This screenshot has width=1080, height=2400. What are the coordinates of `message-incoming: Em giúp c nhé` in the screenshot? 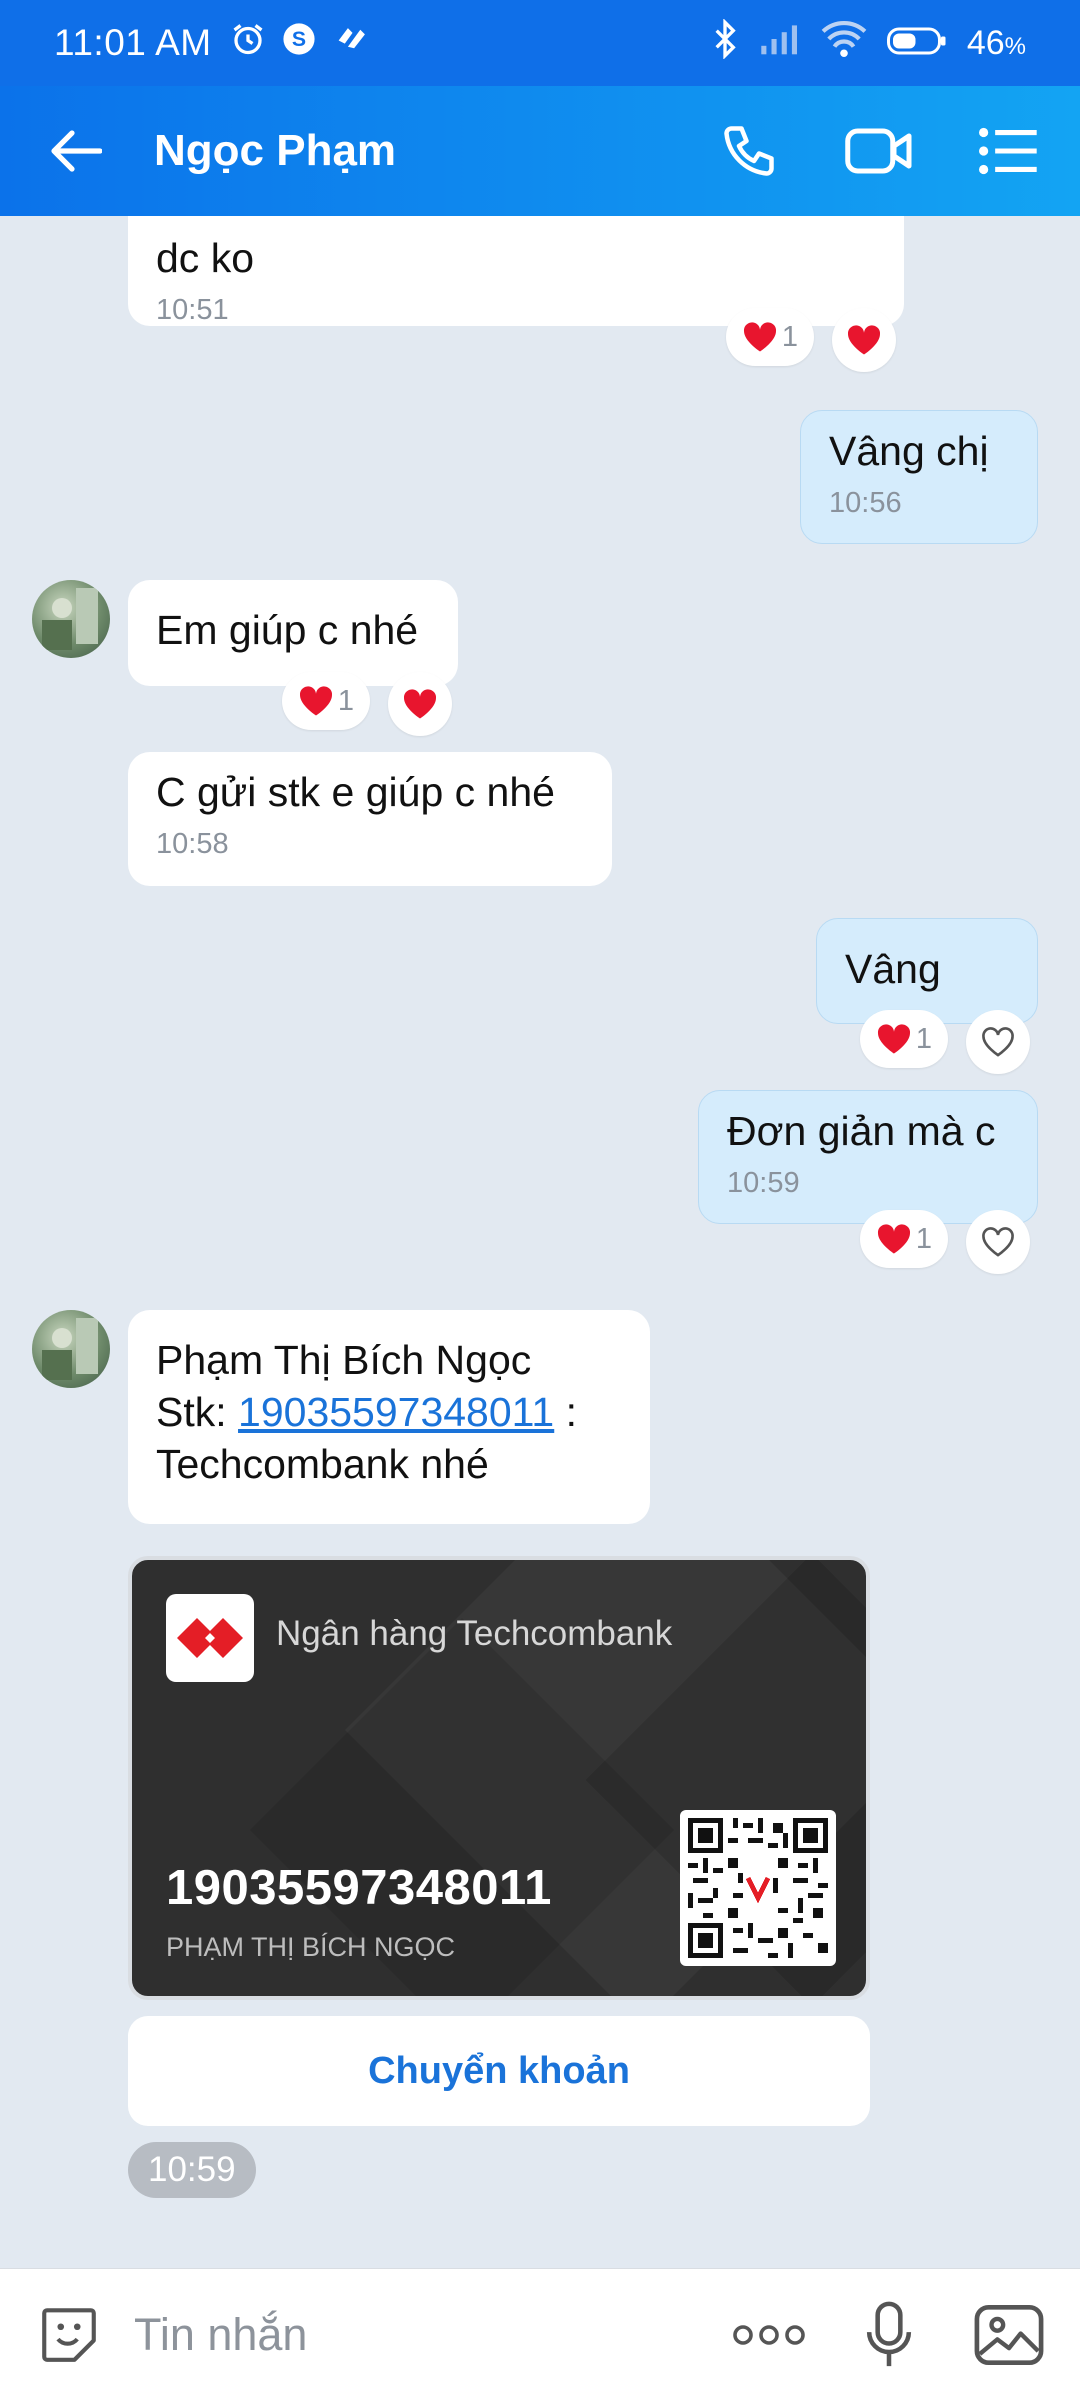 It's located at (293, 633).